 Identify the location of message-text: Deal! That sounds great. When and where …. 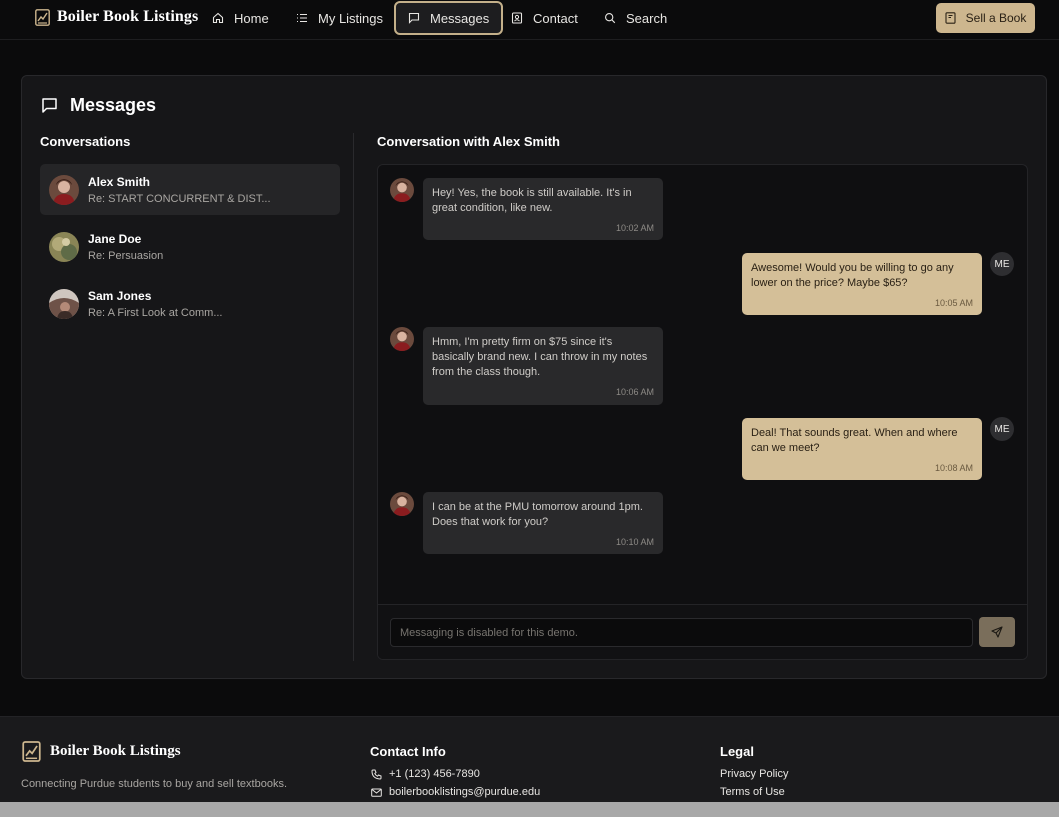
(854, 440).